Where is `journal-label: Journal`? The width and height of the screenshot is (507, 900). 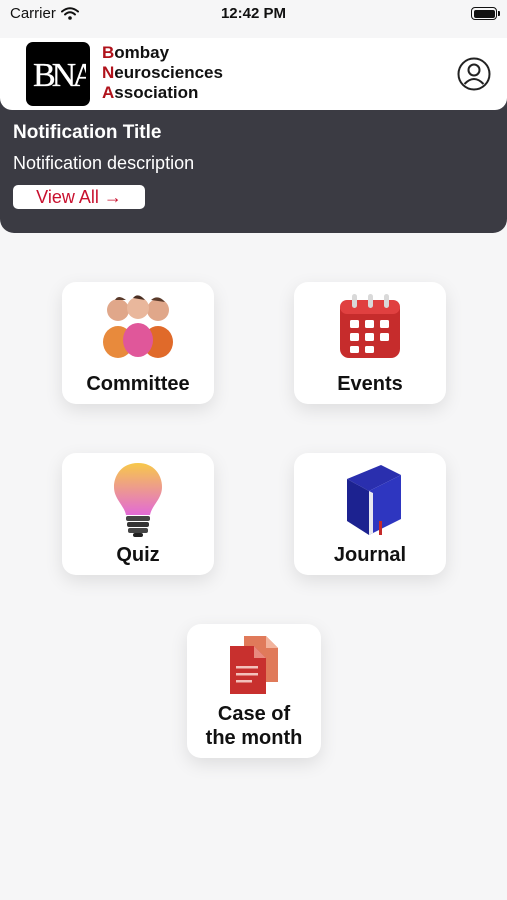 journal-label: Journal is located at coordinates (370, 555).